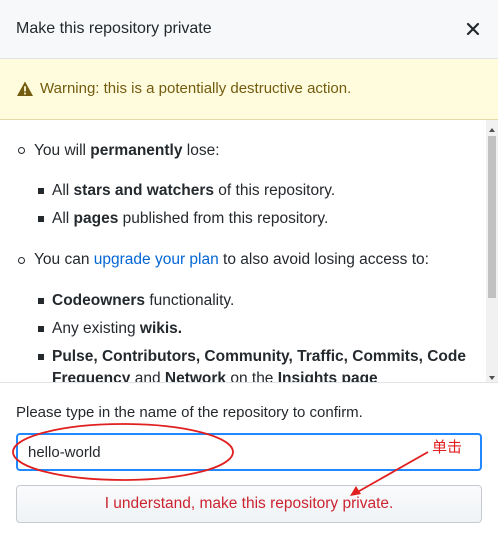 The height and width of the screenshot is (534, 498). I want to click on scroll-up-arrow-icon, so click(492, 127).